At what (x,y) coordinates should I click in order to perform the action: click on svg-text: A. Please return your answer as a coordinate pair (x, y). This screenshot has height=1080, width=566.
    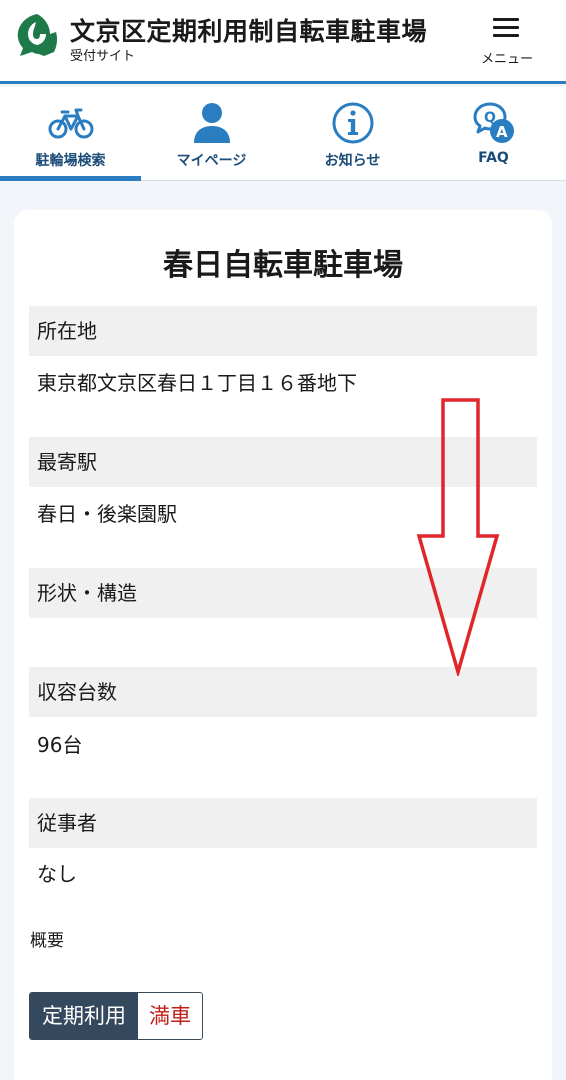
    Looking at the image, I should click on (502, 132).